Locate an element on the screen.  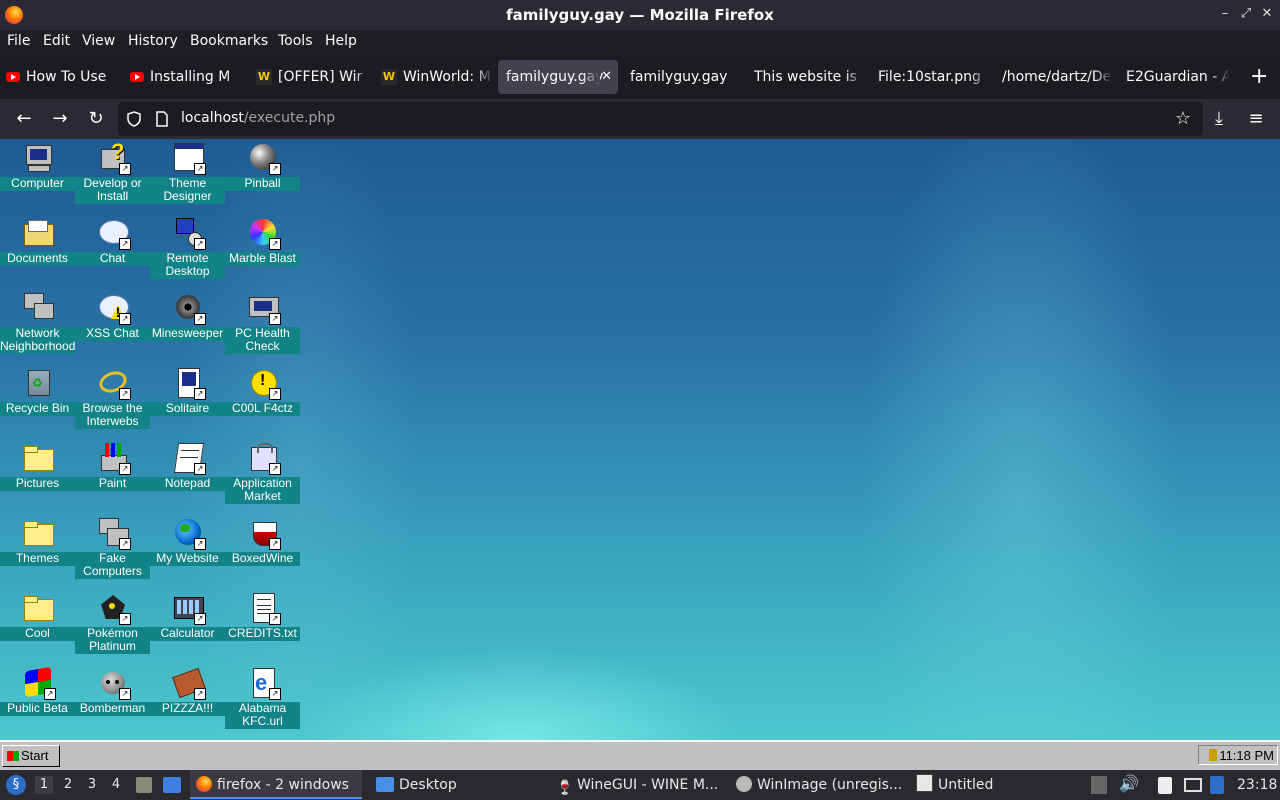
desktop-icon-label: Network Neighborhood is located at coordinates (38, 340).